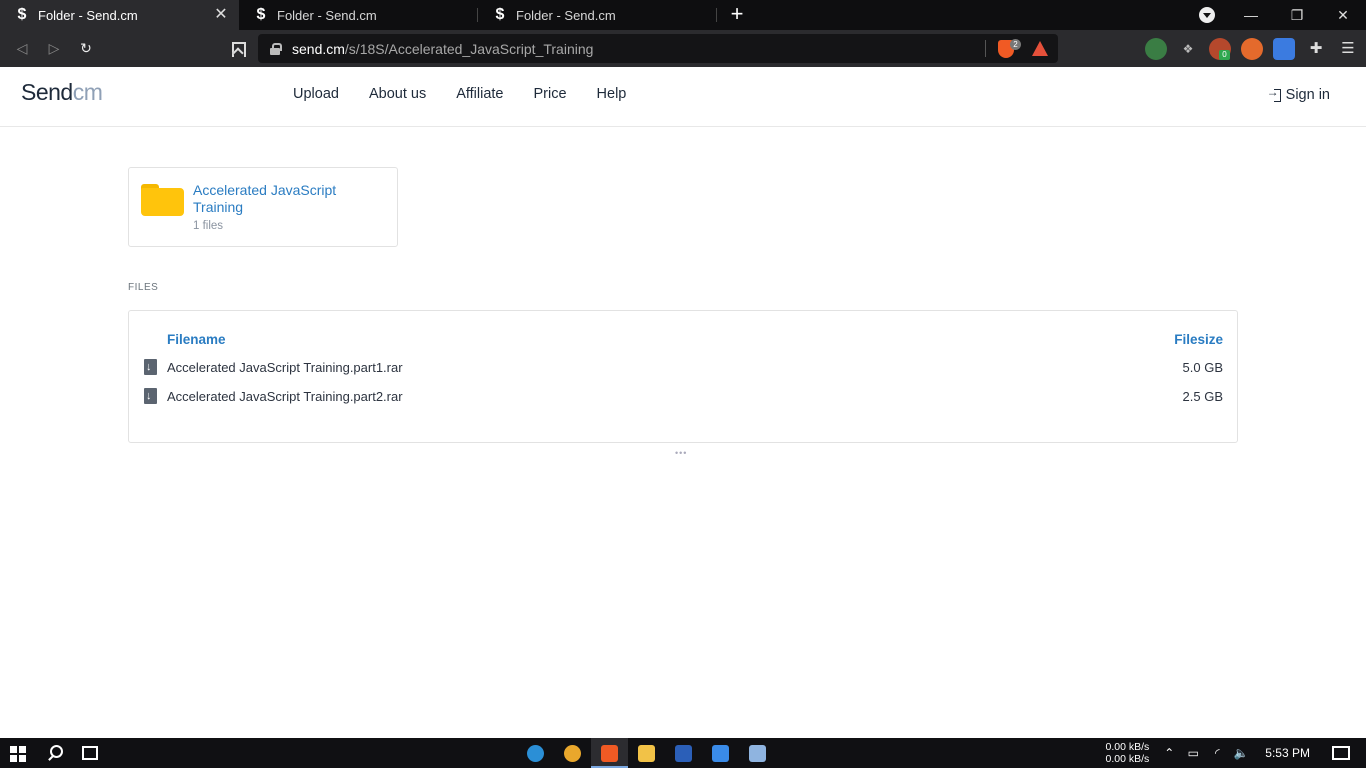  Describe the element at coordinates (1251, 15) in the screenshot. I see `minimize-button: —` at that location.